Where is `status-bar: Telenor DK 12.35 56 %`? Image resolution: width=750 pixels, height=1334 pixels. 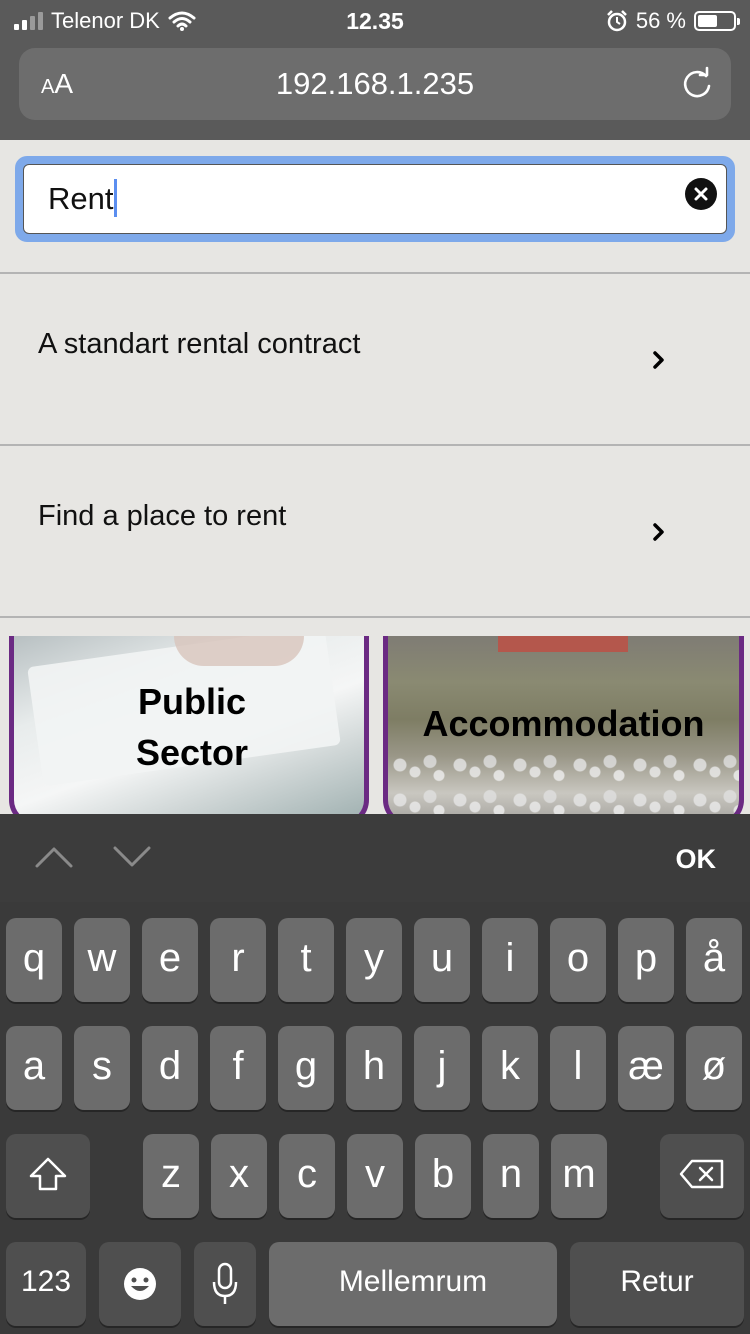
status-bar: Telenor DK 12.35 56 % is located at coordinates (375, 22).